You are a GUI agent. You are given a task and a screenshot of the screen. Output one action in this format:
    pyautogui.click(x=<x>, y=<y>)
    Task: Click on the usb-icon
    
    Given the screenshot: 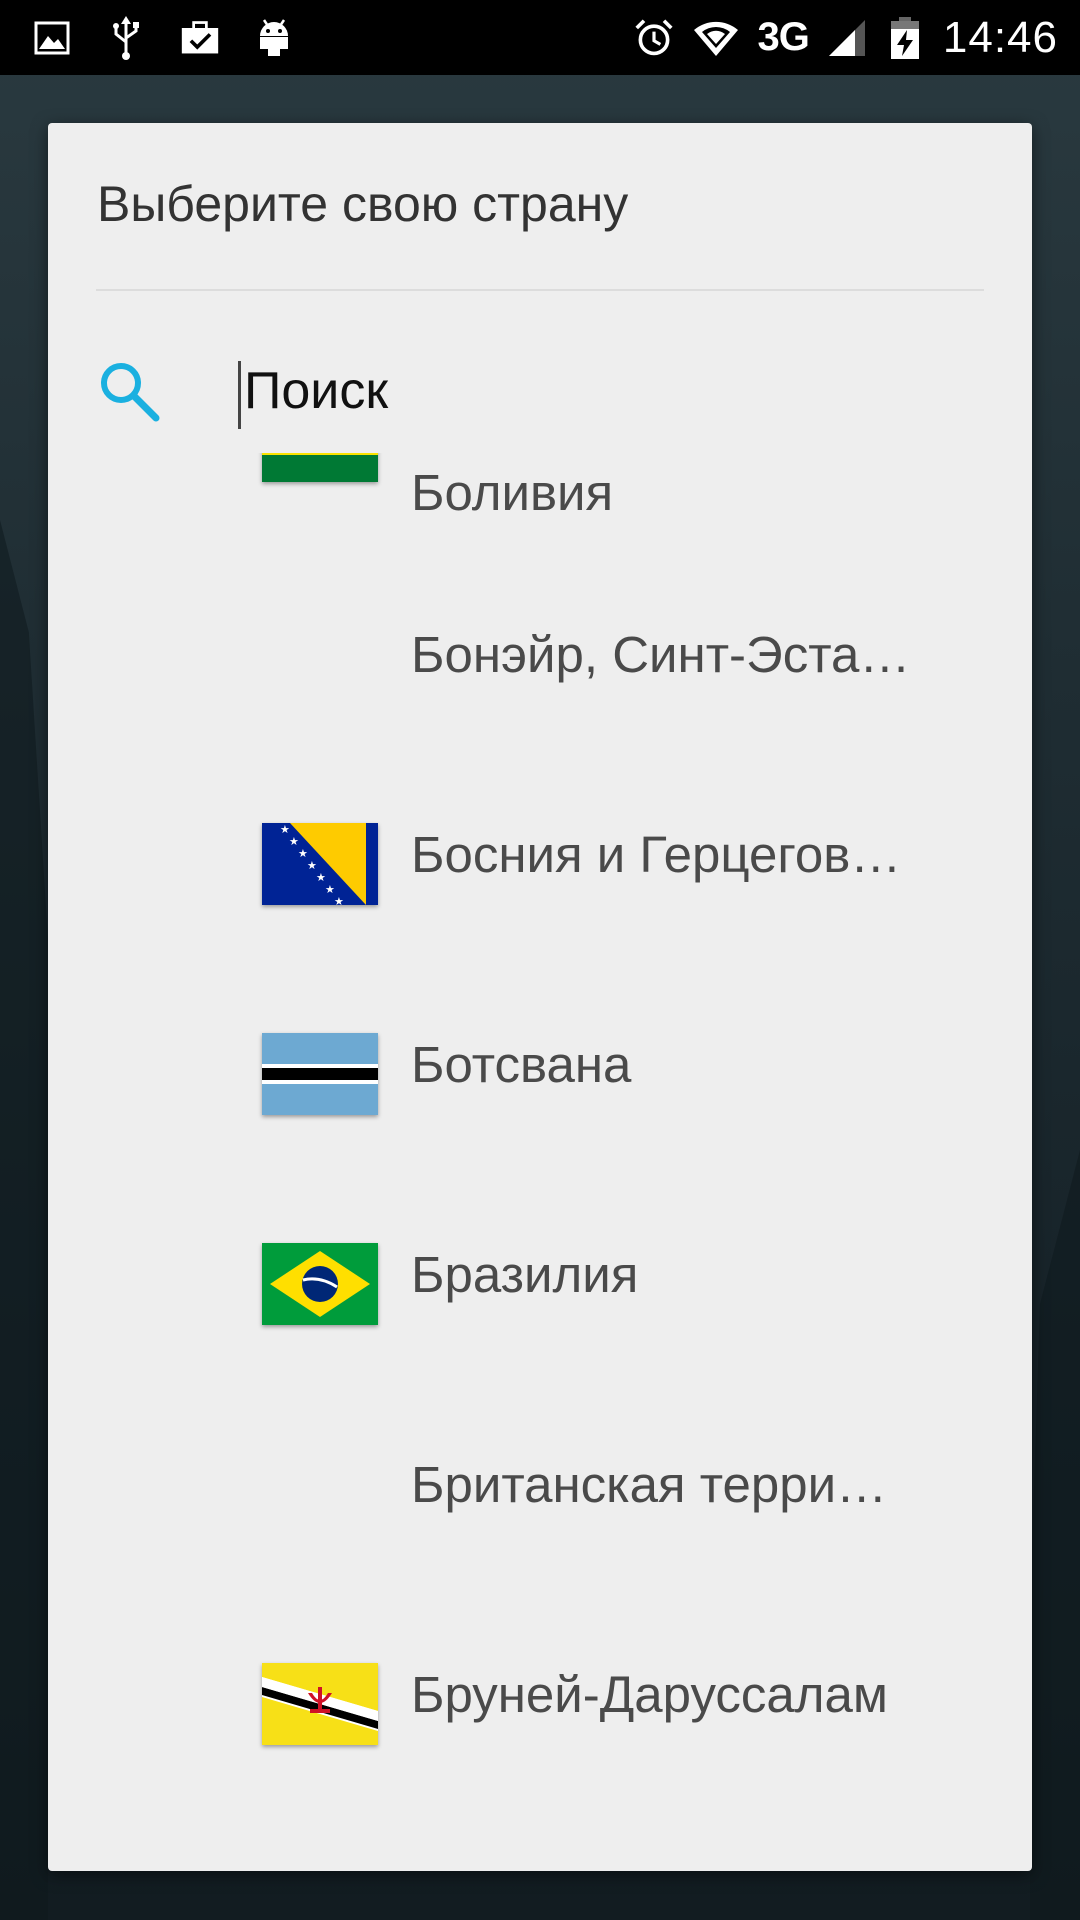 What is the action you would take?
    pyautogui.click(x=126, y=37)
    